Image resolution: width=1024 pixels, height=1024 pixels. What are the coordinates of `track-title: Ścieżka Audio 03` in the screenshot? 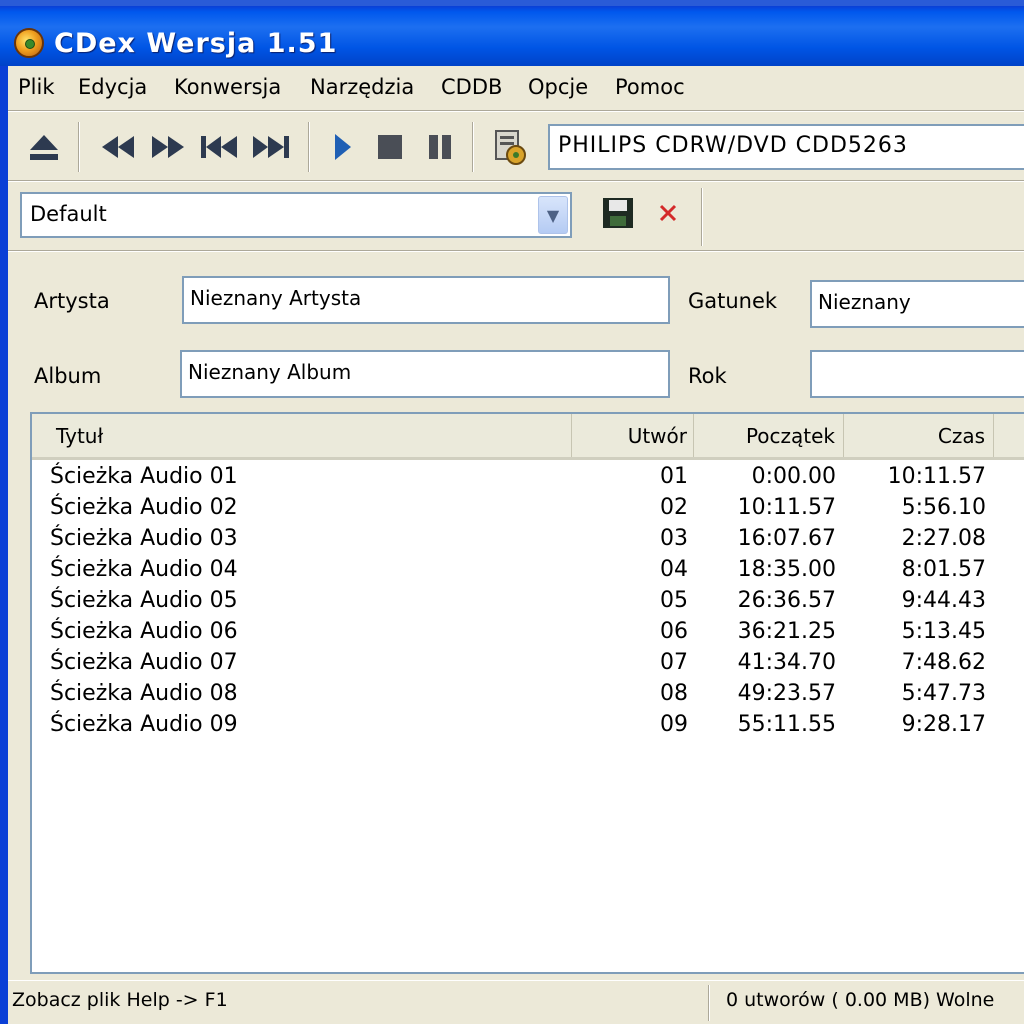 It's located at (144, 538).